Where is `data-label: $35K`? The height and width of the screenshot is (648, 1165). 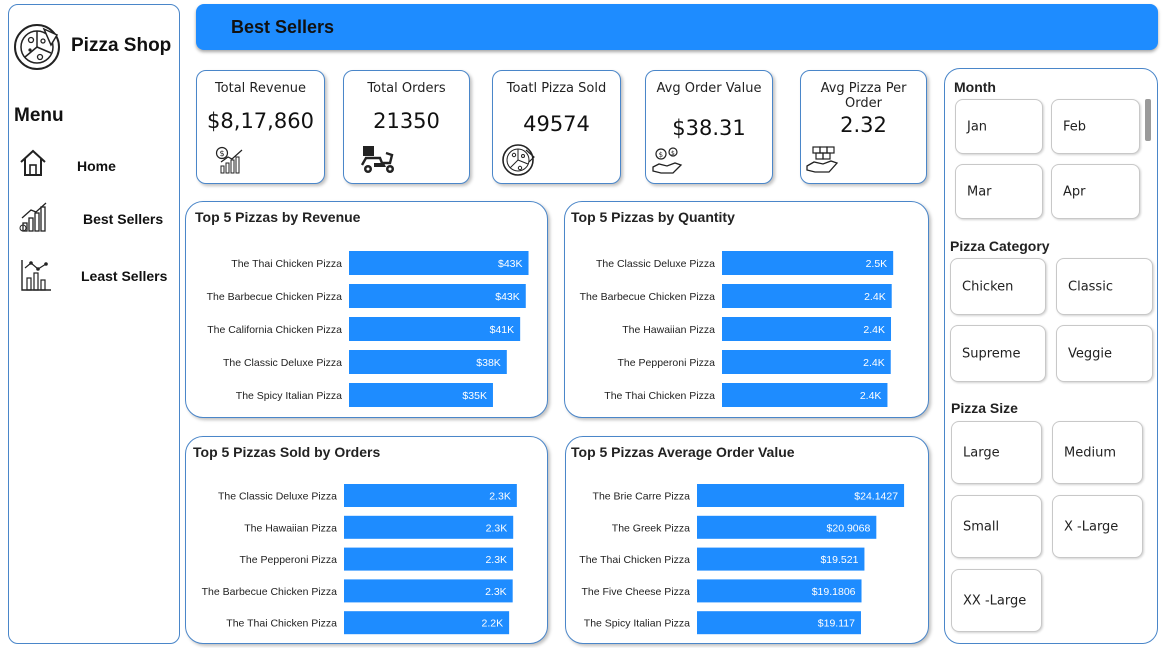 data-label: $35K is located at coordinates (474, 396).